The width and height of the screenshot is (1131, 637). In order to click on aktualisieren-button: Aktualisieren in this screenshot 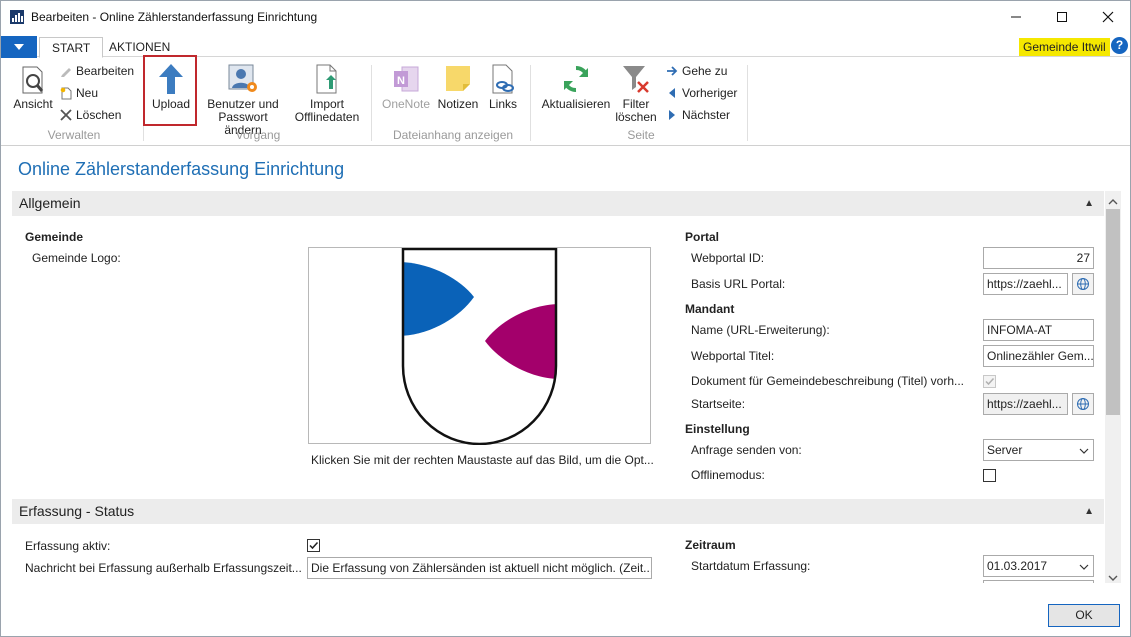, I will do `click(576, 87)`.